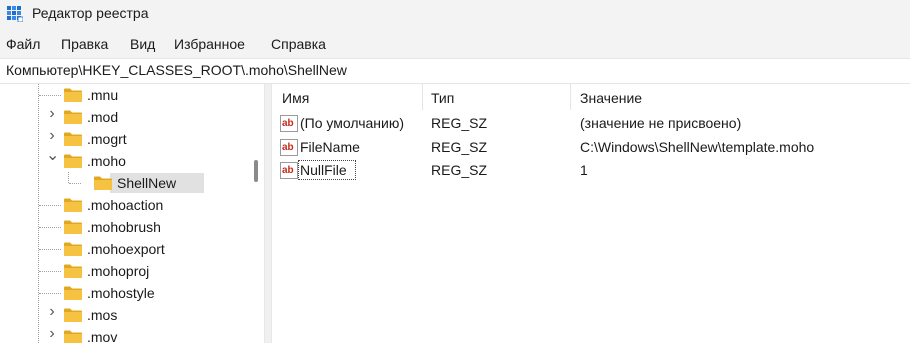  Describe the element at coordinates (124, 95) in the screenshot. I see `tree-item: .mnu` at that location.